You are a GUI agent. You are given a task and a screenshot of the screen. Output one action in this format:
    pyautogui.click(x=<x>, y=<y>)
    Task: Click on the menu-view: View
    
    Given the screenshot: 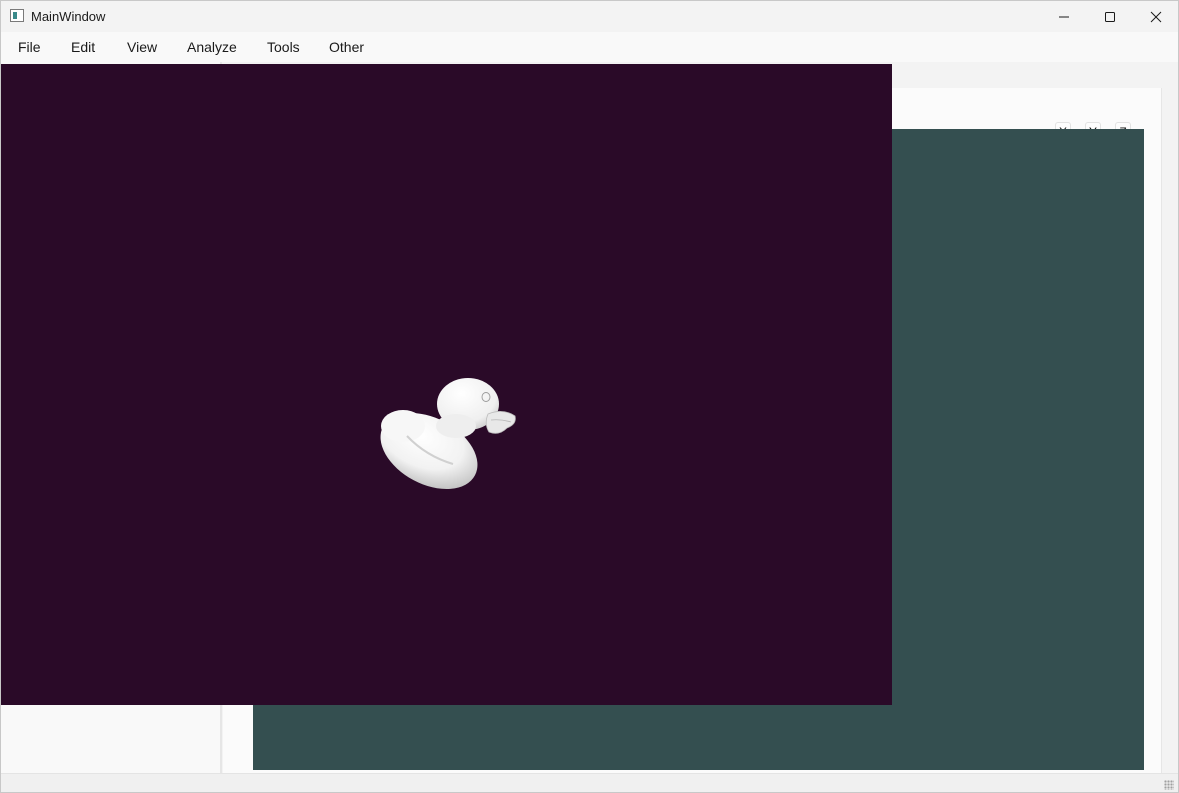 What is the action you would take?
    pyautogui.click(x=142, y=47)
    